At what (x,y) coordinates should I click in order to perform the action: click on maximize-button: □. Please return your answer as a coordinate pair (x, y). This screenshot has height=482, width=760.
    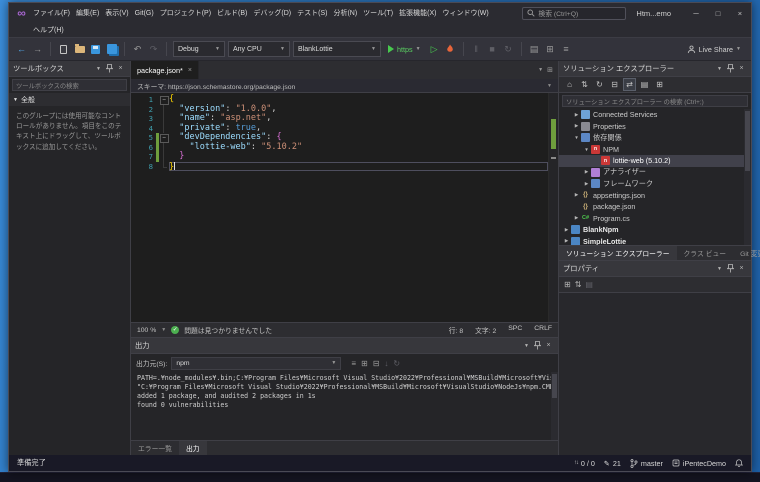
    Looking at the image, I should click on (718, 13).